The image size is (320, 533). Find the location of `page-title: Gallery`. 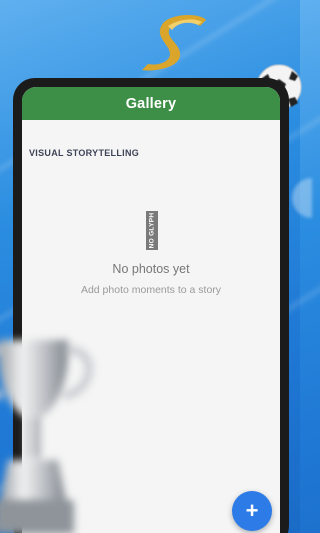

page-title: Gallery is located at coordinates (151, 103).